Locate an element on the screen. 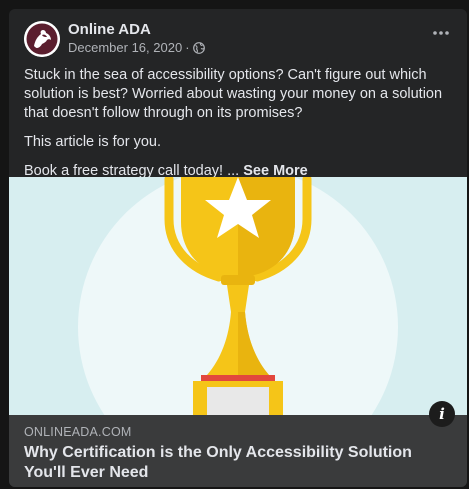  globe-icon is located at coordinates (198, 47).